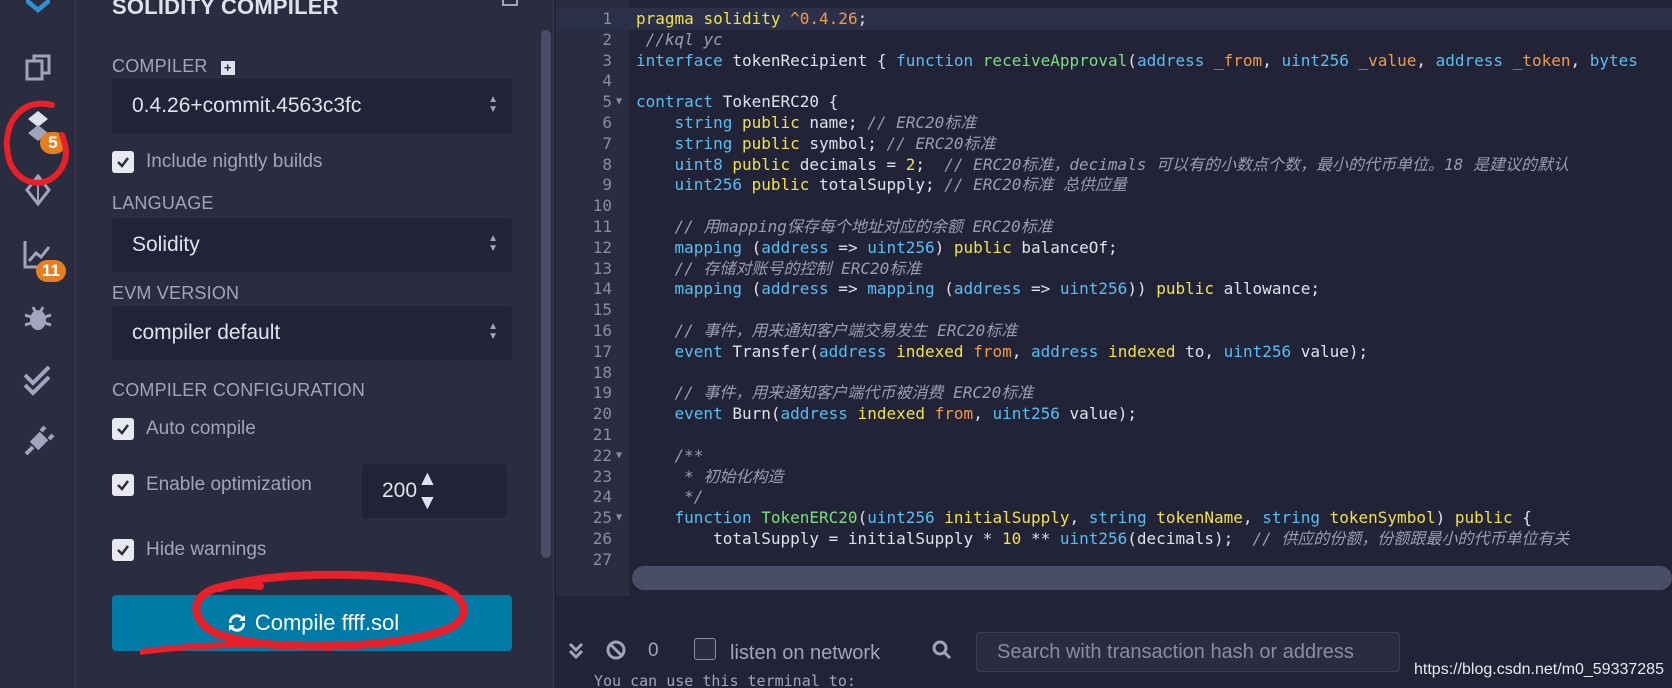 The width and height of the screenshot is (1672, 688). Describe the element at coordinates (1114, 497) in the screenshot. I see `code-line: 24 */` at that location.